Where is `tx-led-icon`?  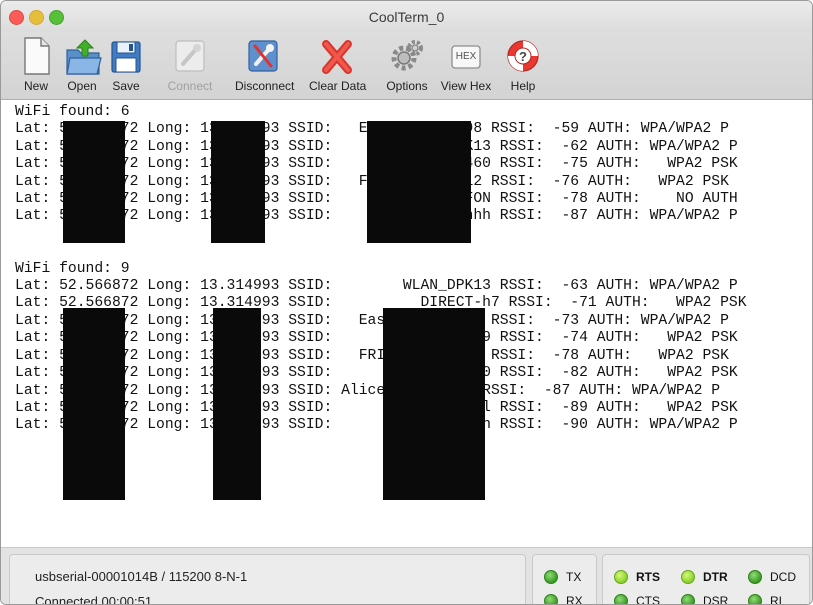 tx-led-icon is located at coordinates (551, 577).